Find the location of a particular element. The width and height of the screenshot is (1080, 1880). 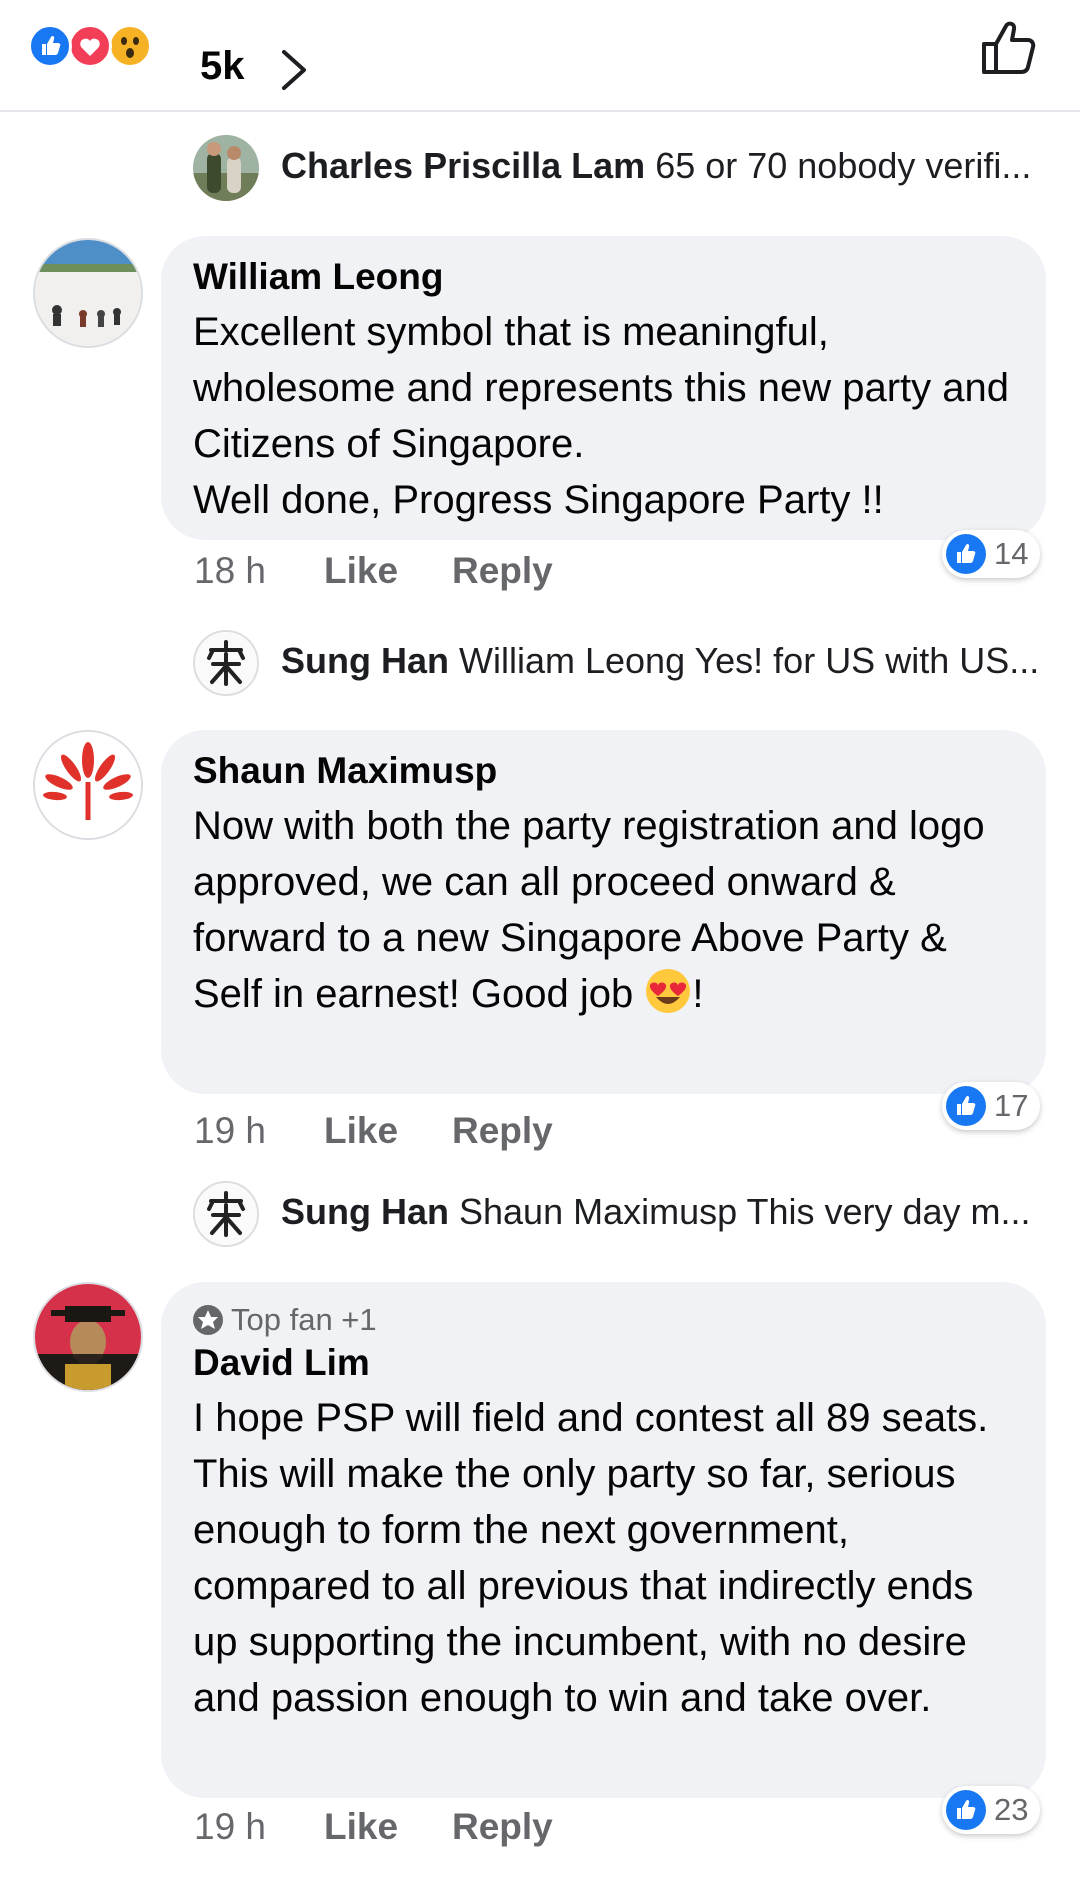

heart-eyes-emoji-icon is located at coordinates (668, 991).